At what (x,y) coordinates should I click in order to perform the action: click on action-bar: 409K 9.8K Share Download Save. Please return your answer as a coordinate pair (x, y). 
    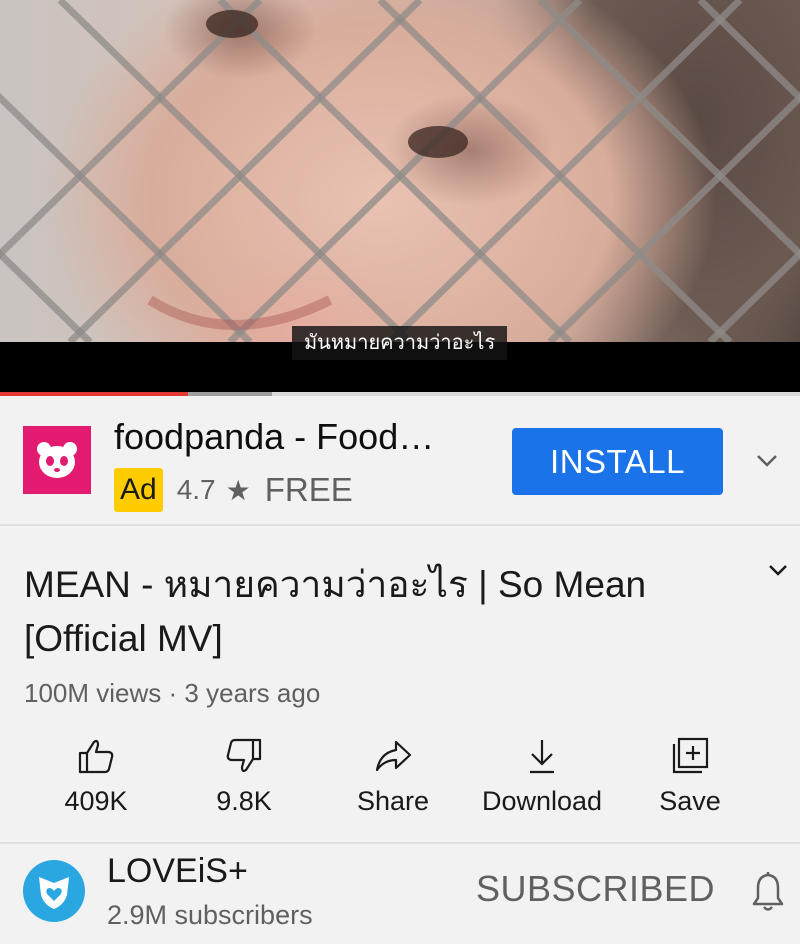
    Looking at the image, I should click on (400, 784).